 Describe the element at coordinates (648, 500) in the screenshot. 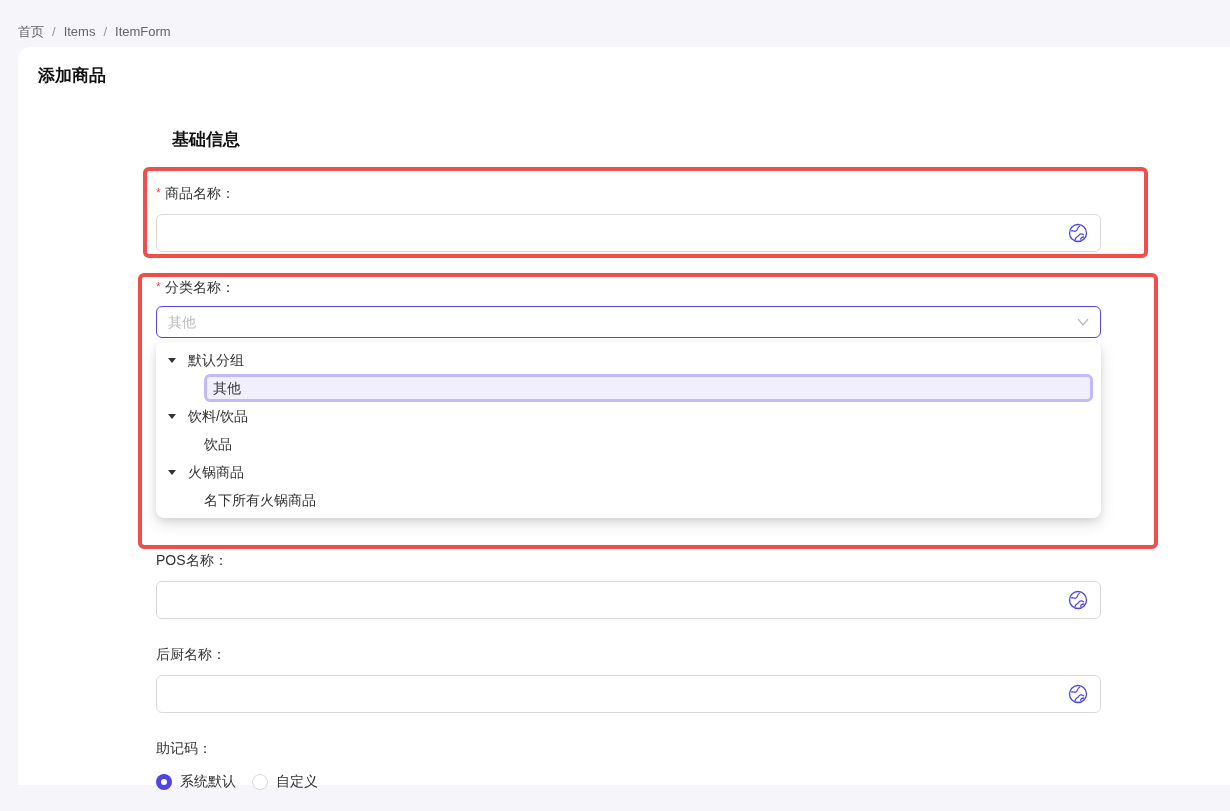

I see `tree-option: 名下所有火锅商品` at that location.